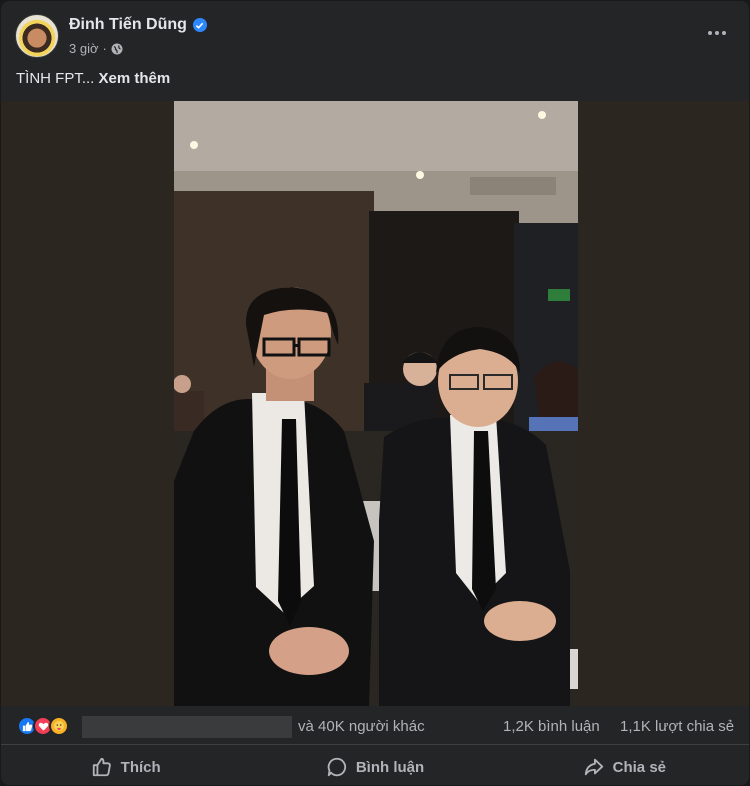 This screenshot has width=750, height=786. What do you see at coordinates (390, 767) in the screenshot?
I see `comment-button-label: Bình luận` at bounding box center [390, 767].